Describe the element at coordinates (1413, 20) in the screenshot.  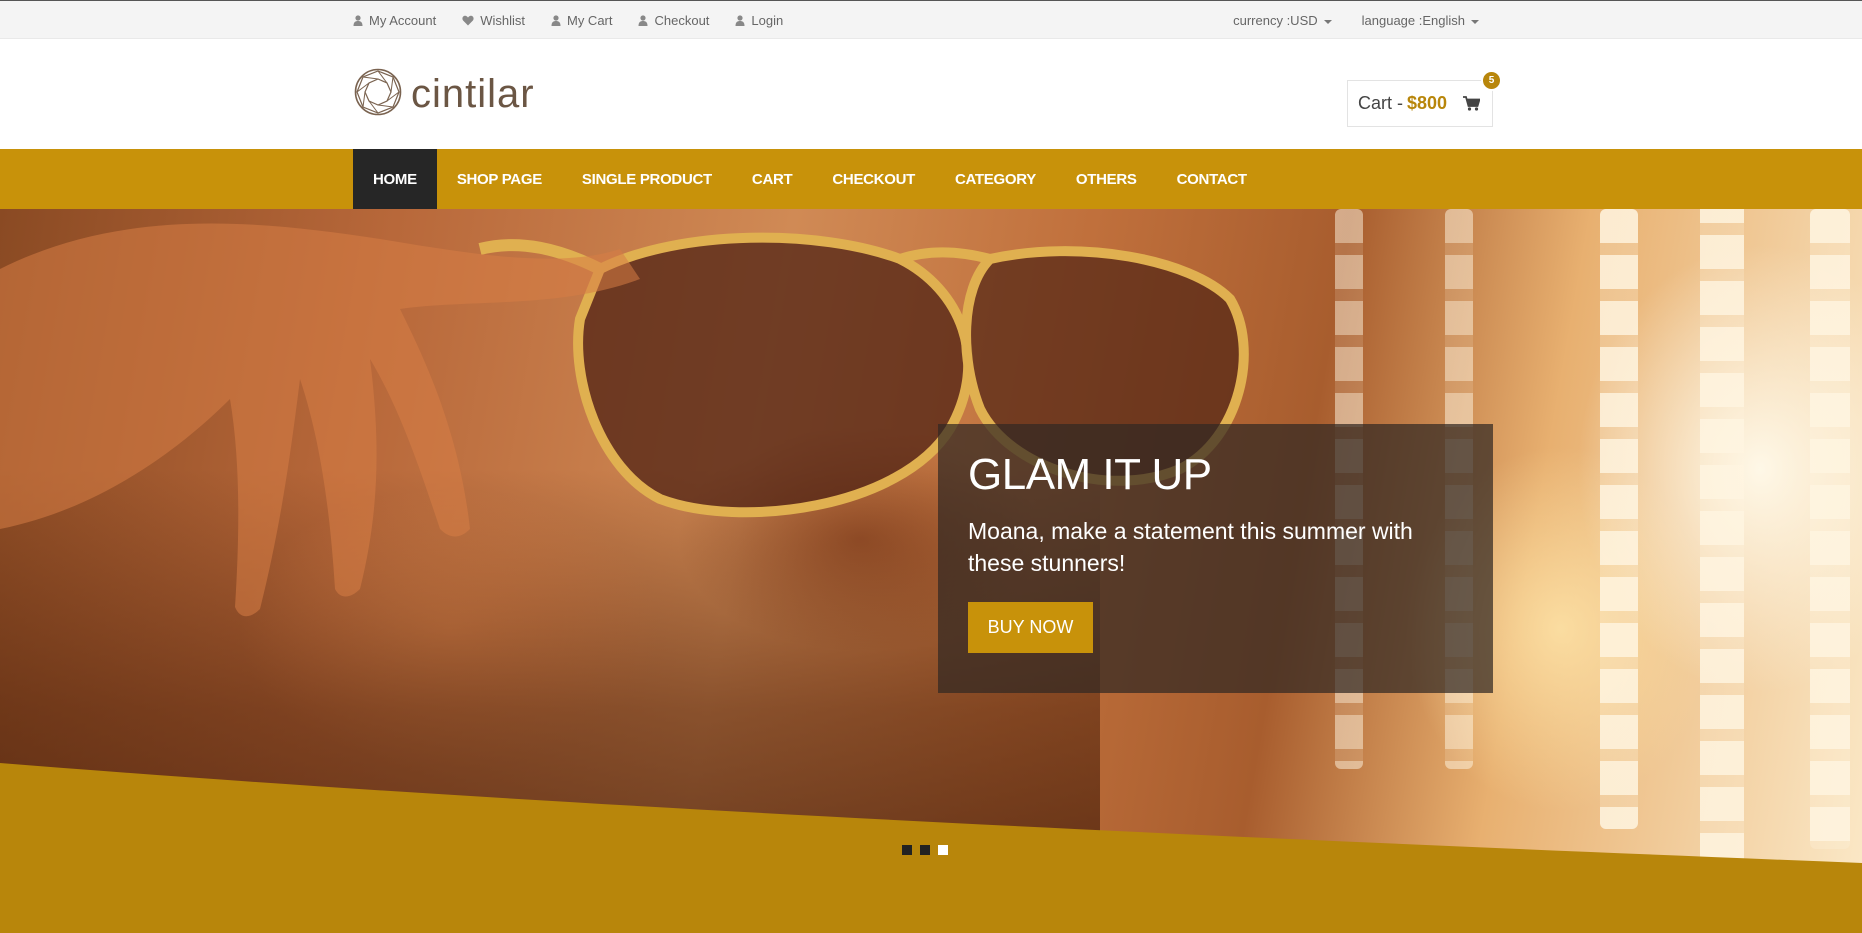
I see `language-label: language :English` at that location.